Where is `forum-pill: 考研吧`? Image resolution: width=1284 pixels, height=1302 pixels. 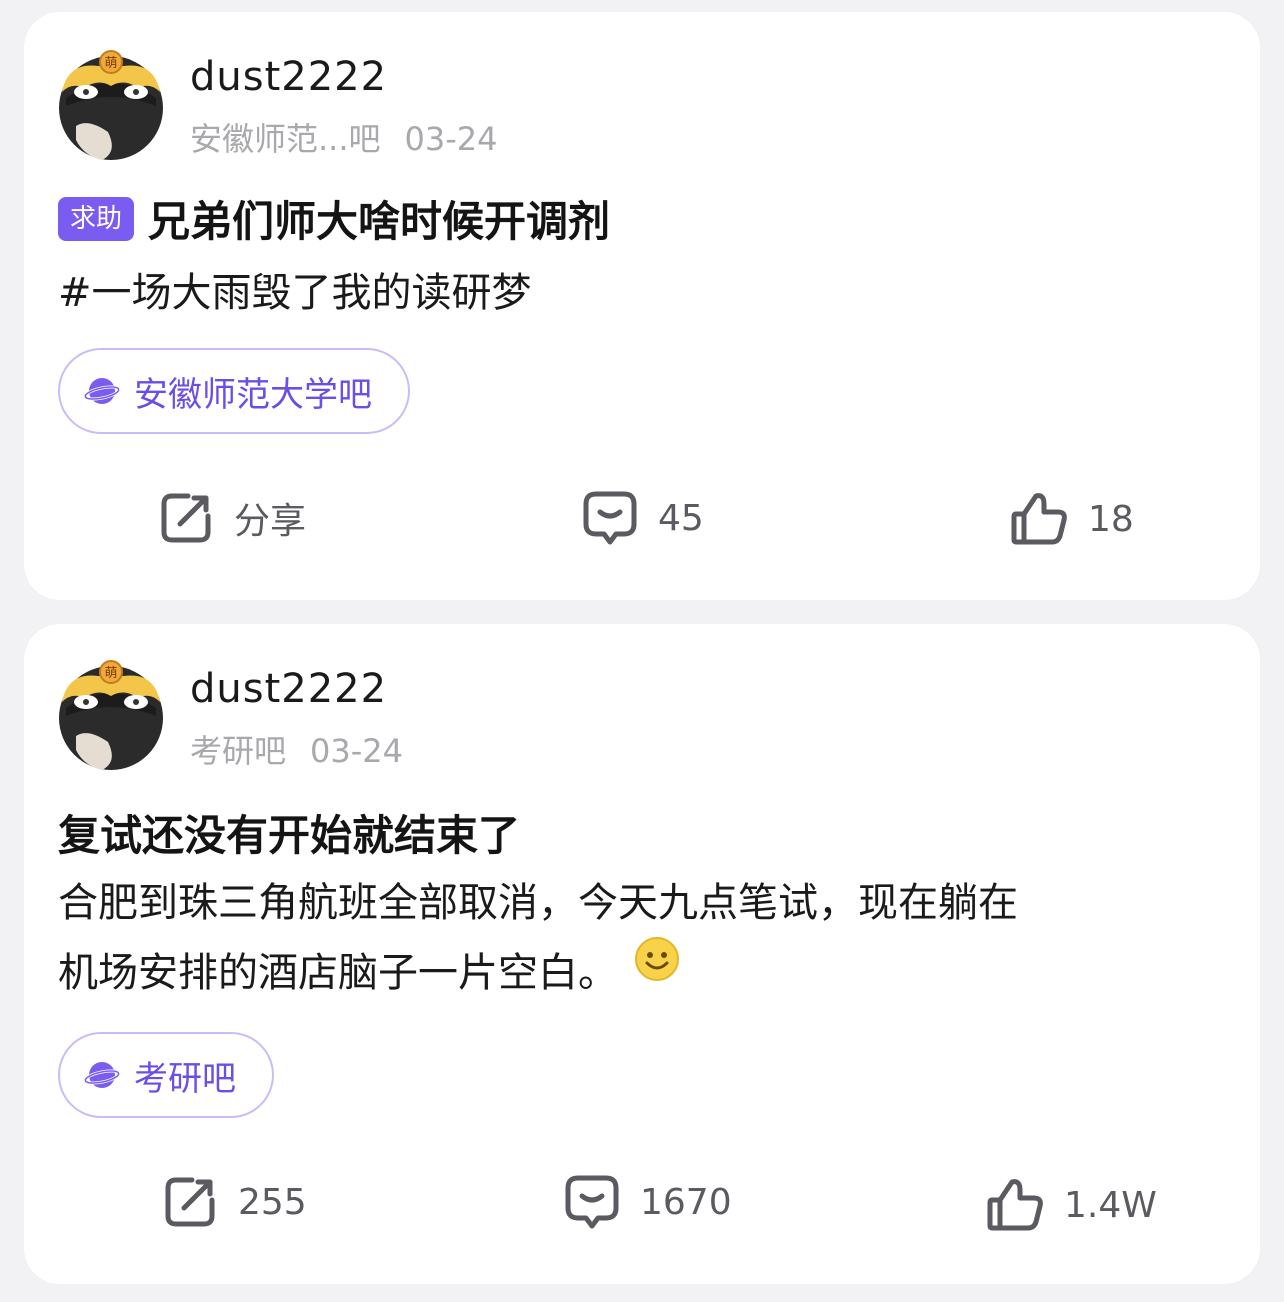 forum-pill: 考研吧 is located at coordinates (166, 1075).